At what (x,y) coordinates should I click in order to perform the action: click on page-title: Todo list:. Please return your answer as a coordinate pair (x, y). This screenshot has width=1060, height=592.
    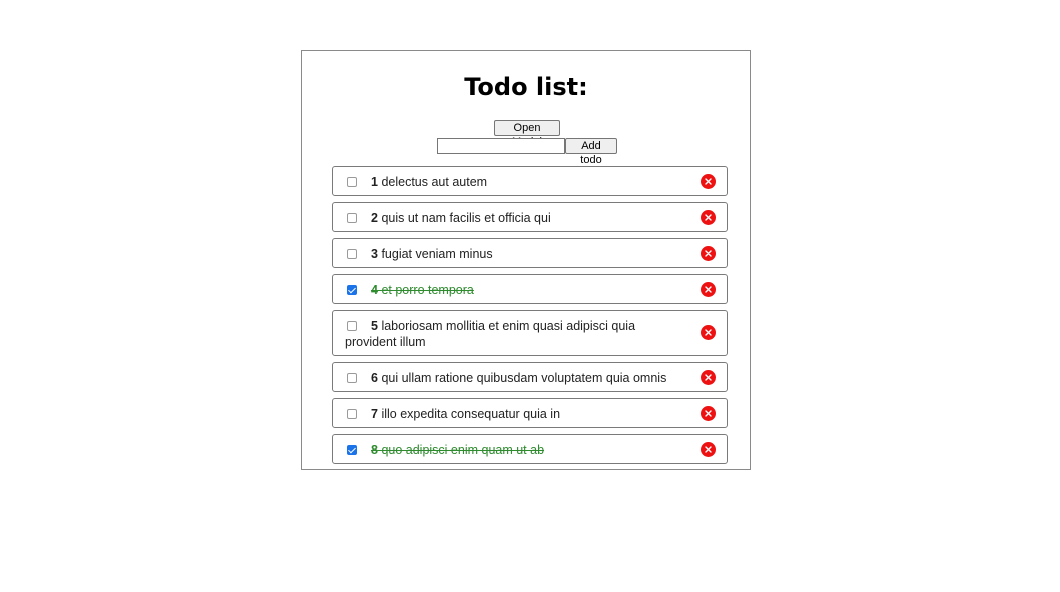
    Looking at the image, I should click on (526, 87).